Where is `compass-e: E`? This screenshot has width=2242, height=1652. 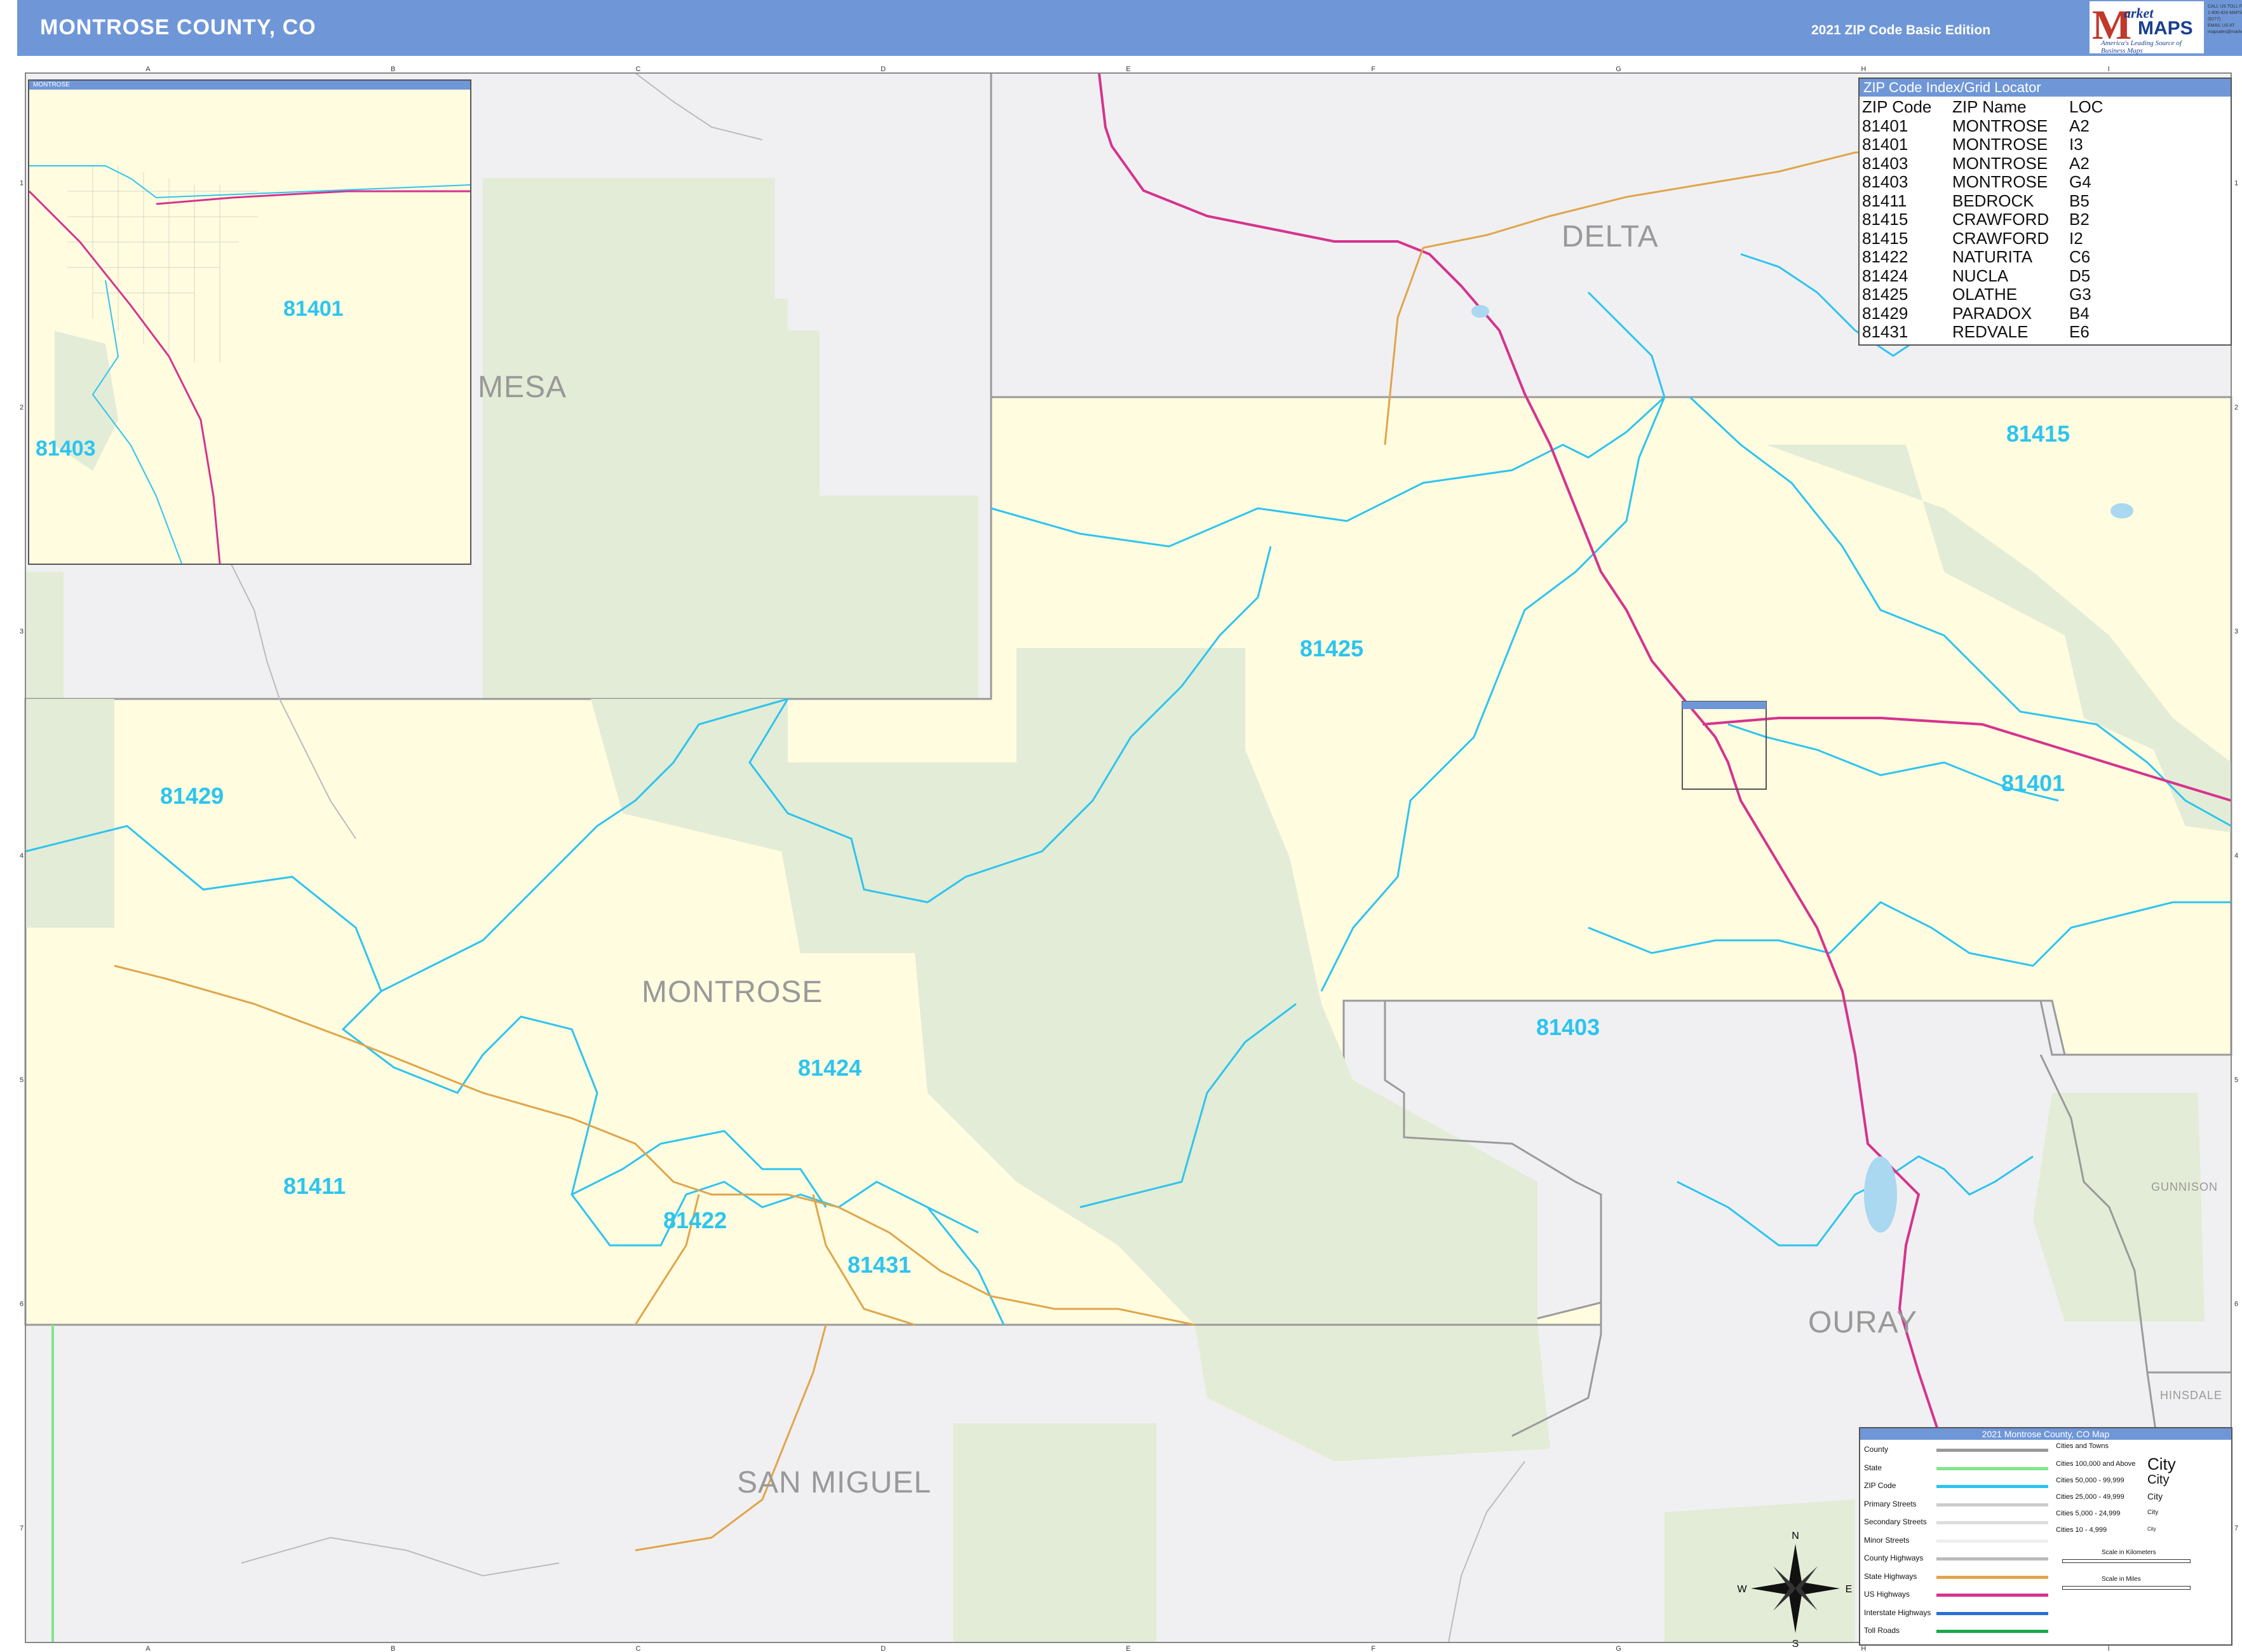 compass-e: E is located at coordinates (1849, 1589).